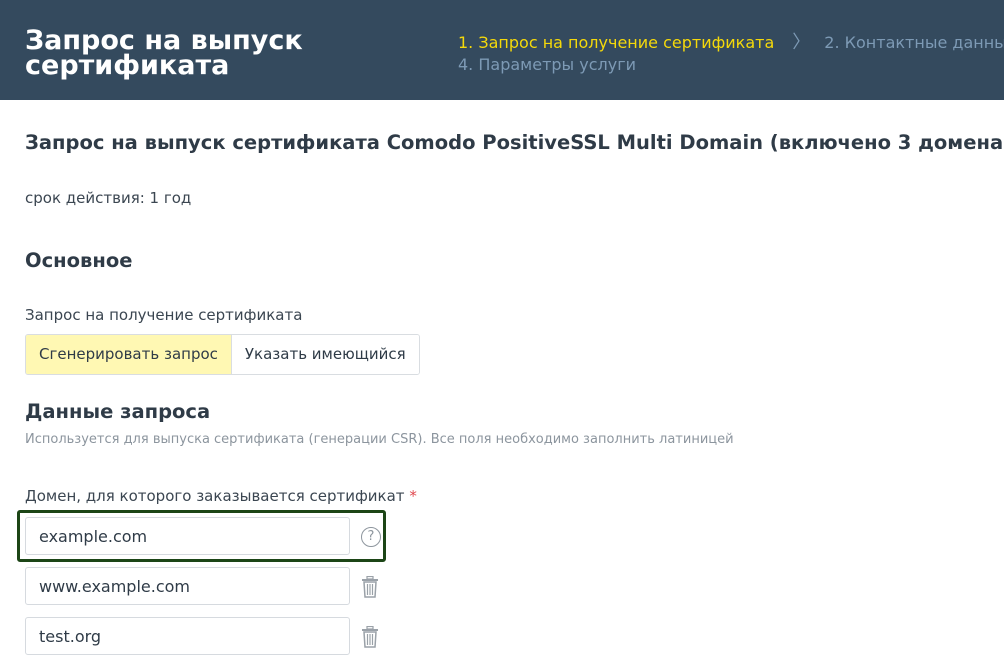 The height and width of the screenshot is (667, 1004). What do you see at coordinates (413, 496) in the screenshot?
I see `required-mark: *` at bounding box center [413, 496].